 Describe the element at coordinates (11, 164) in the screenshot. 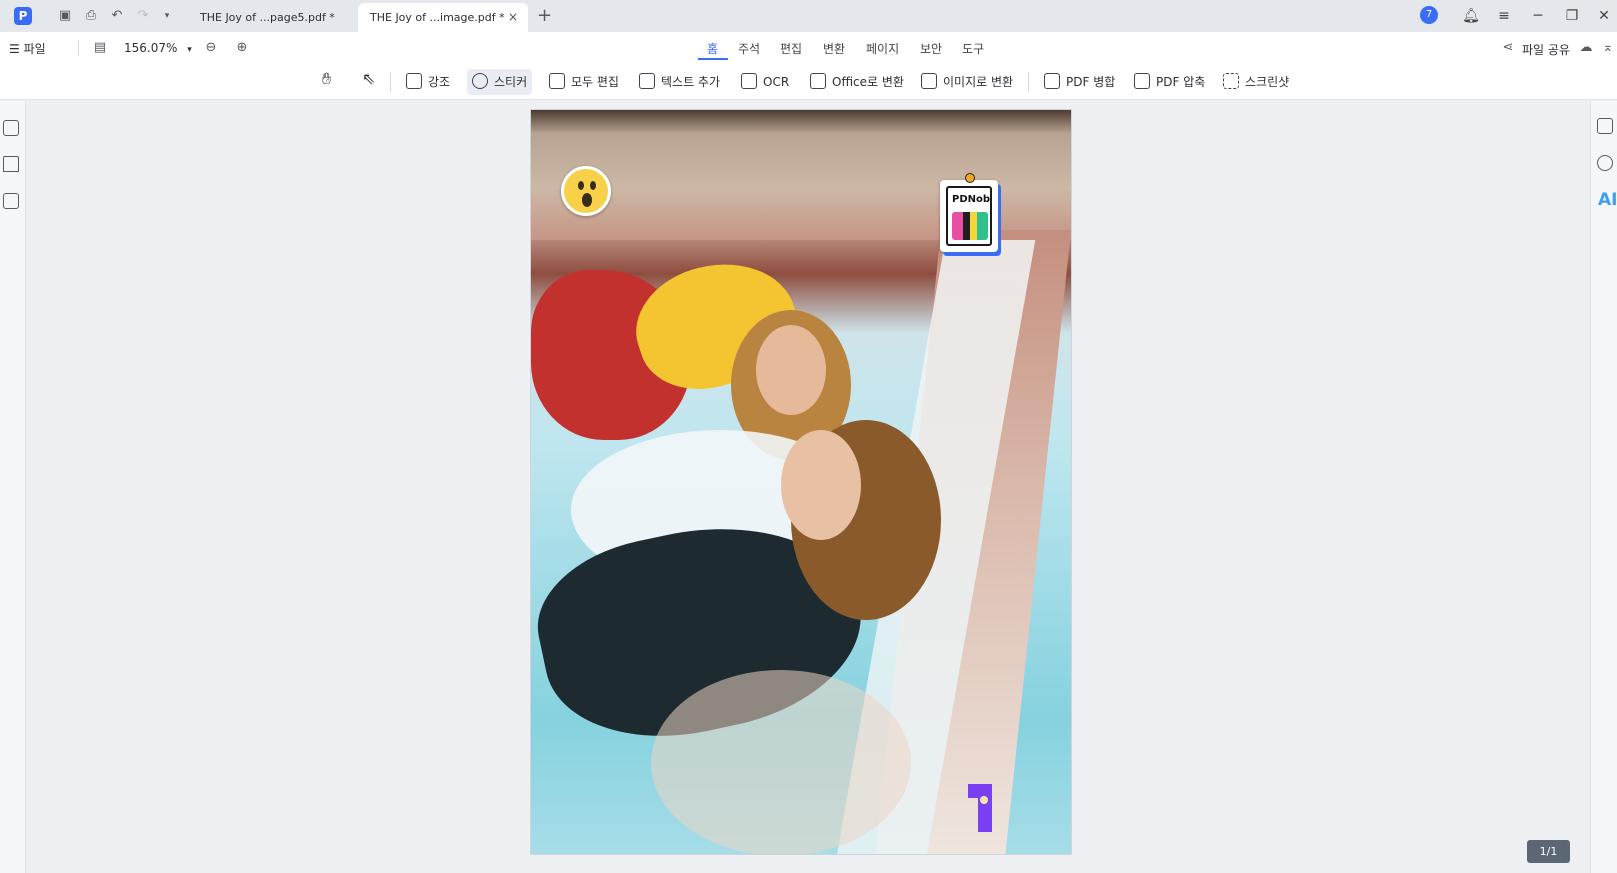

I see `bookmark-icon` at that location.